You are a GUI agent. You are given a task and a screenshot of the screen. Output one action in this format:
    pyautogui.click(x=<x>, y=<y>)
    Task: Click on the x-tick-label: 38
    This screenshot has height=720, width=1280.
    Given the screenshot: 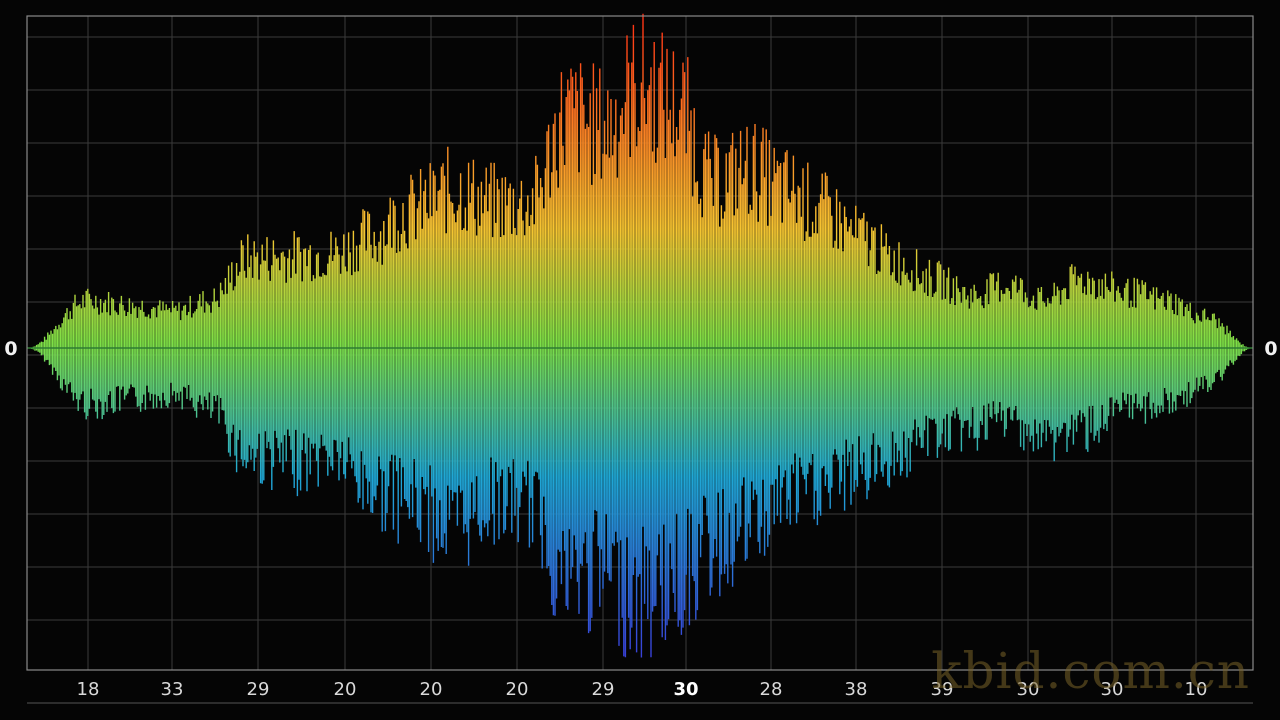 What is the action you would take?
    pyautogui.click(x=856, y=689)
    